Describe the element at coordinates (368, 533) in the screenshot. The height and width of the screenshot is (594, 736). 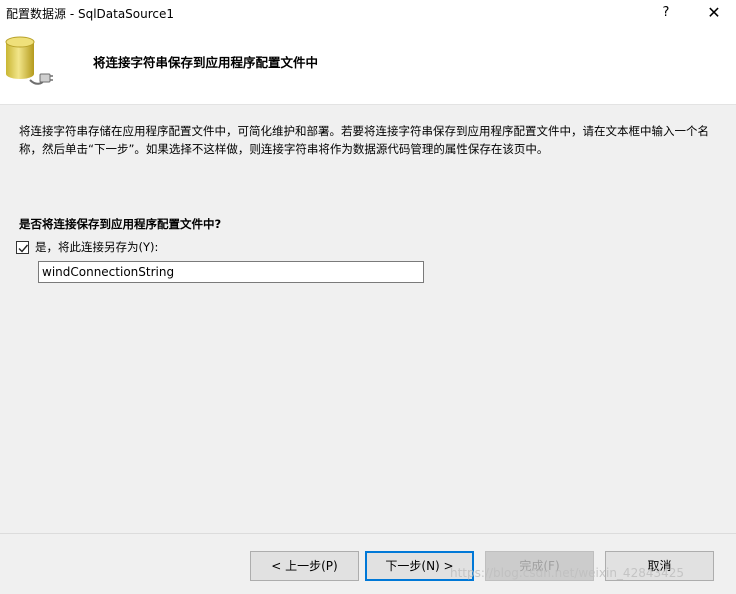
I see `footer-divider` at that location.